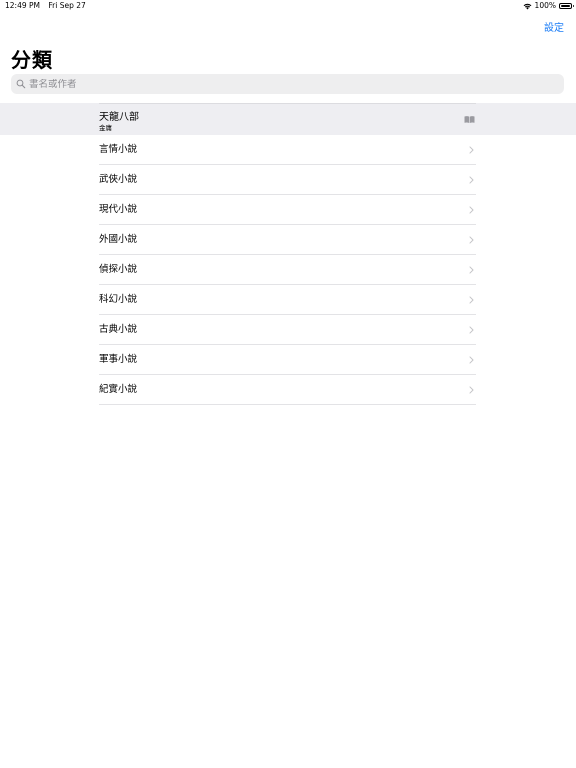 This screenshot has width=576, height=768. Describe the element at coordinates (67, 5) in the screenshot. I see `status-date: Fri Sep 27` at that location.